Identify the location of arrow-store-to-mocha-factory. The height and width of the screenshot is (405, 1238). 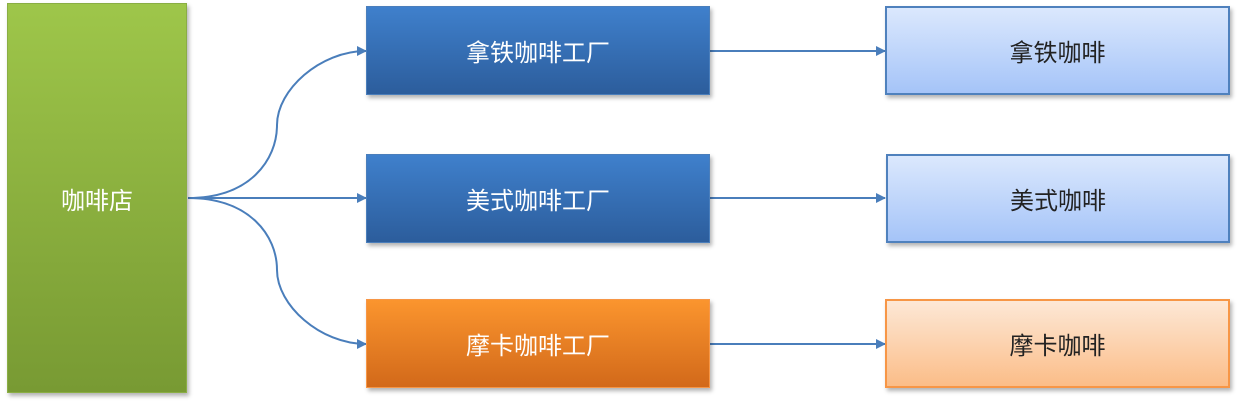
(277, 273).